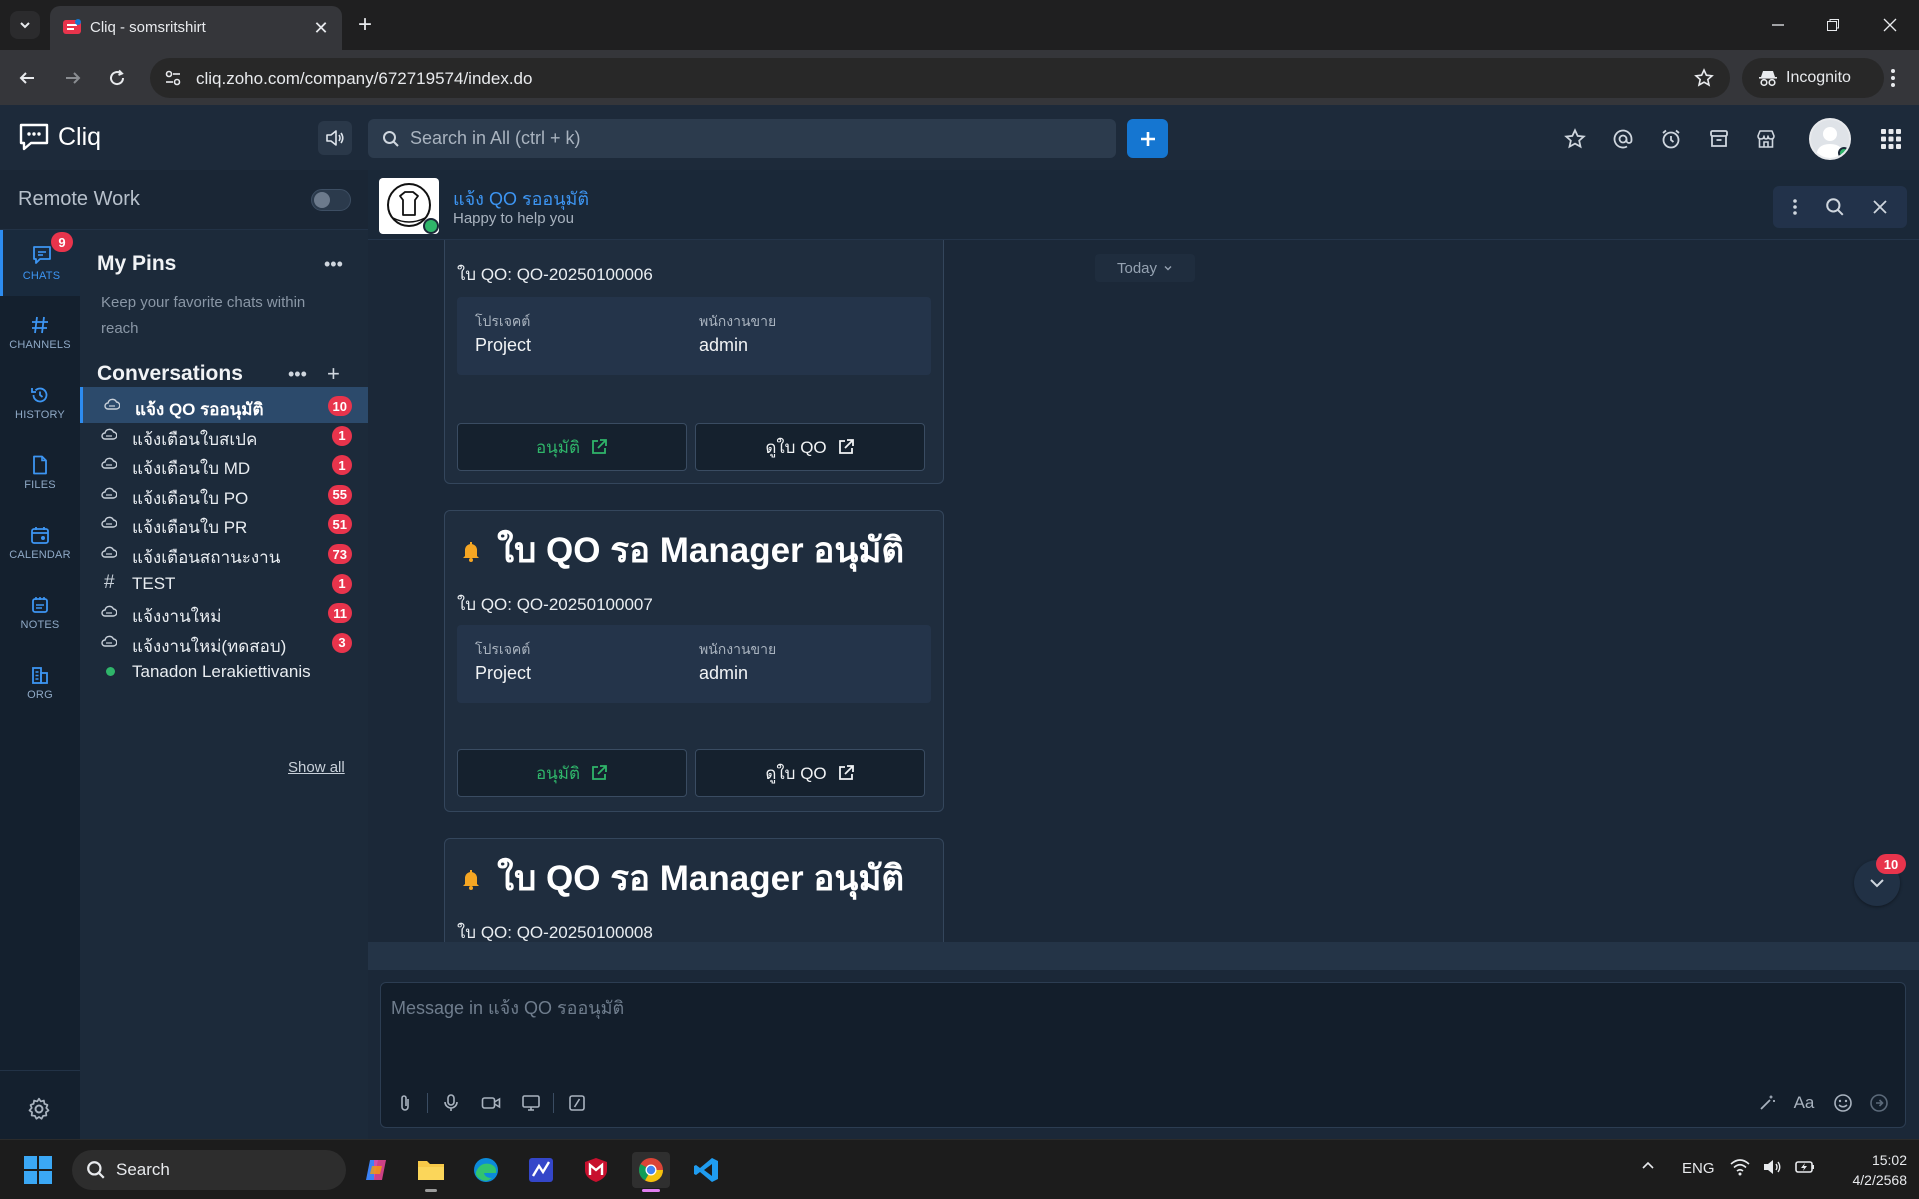 The height and width of the screenshot is (1199, 1919). What do you see at coordinates (40, 395) in the screenshot?
I see `history-icon` at bounding box center [40, 395].